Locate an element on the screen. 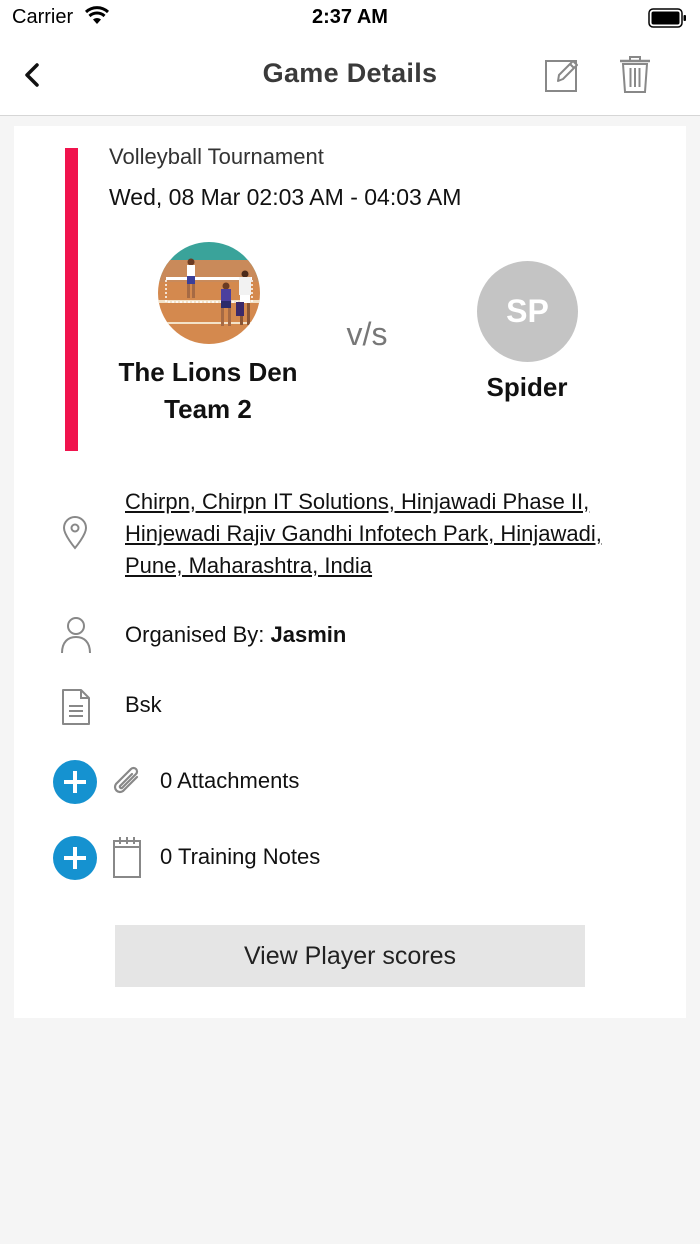 The image size is (700, 1244). organiser-text: Organised By: Jasmin is located at coordinates (235, 635).